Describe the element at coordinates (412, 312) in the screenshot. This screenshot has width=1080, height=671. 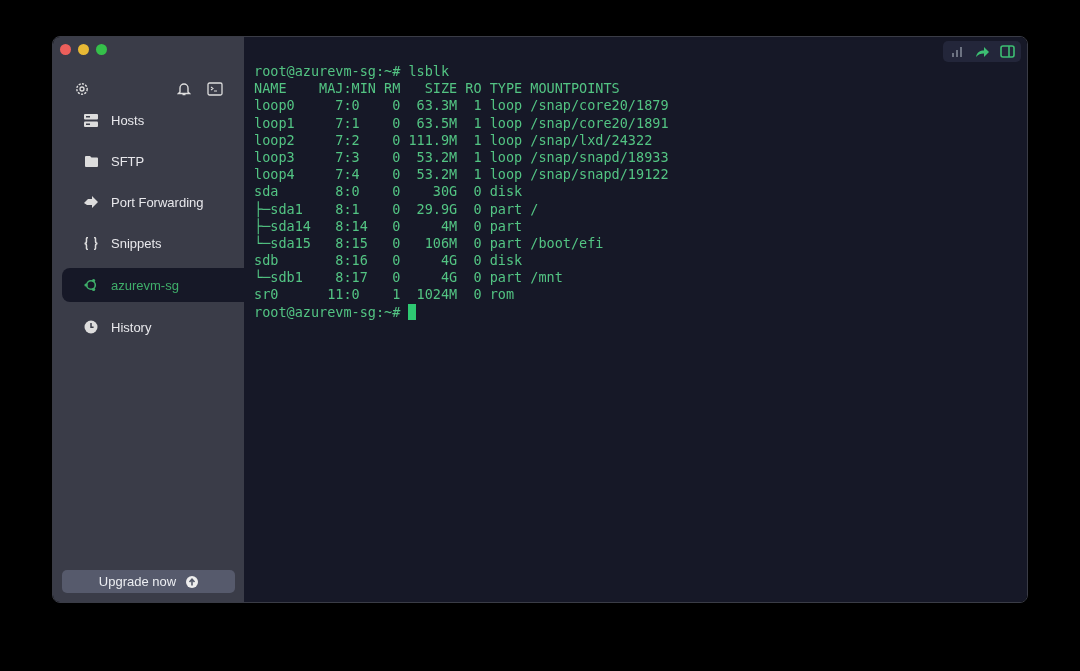
I see `text-cursor` at that location.